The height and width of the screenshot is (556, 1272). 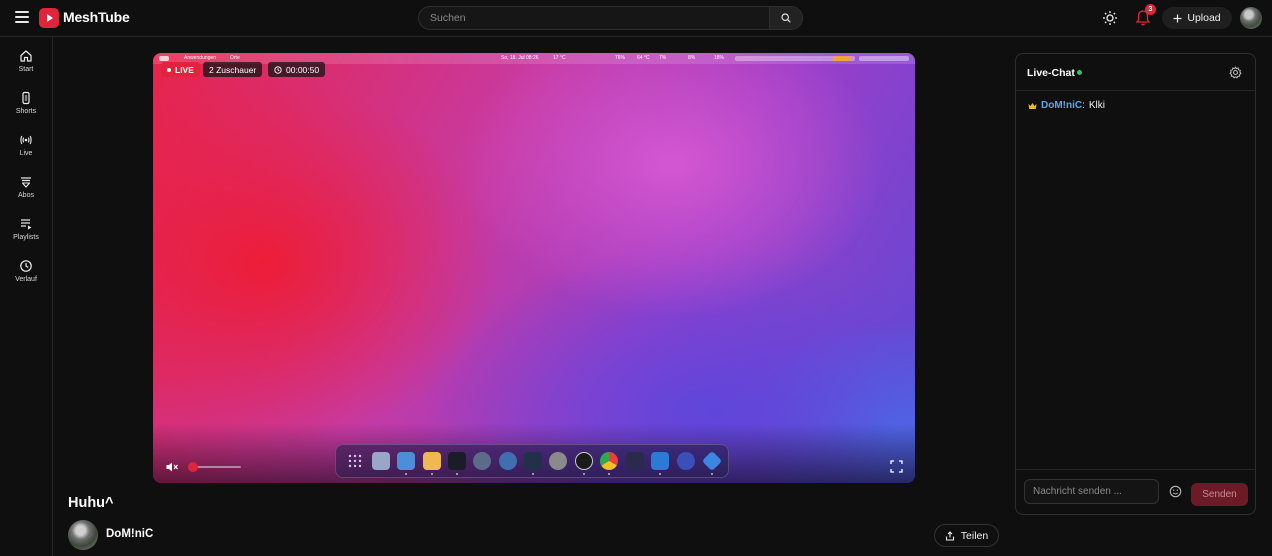 I want to click on sidebar-item-label: Shorts, so click(x=26, y=111).